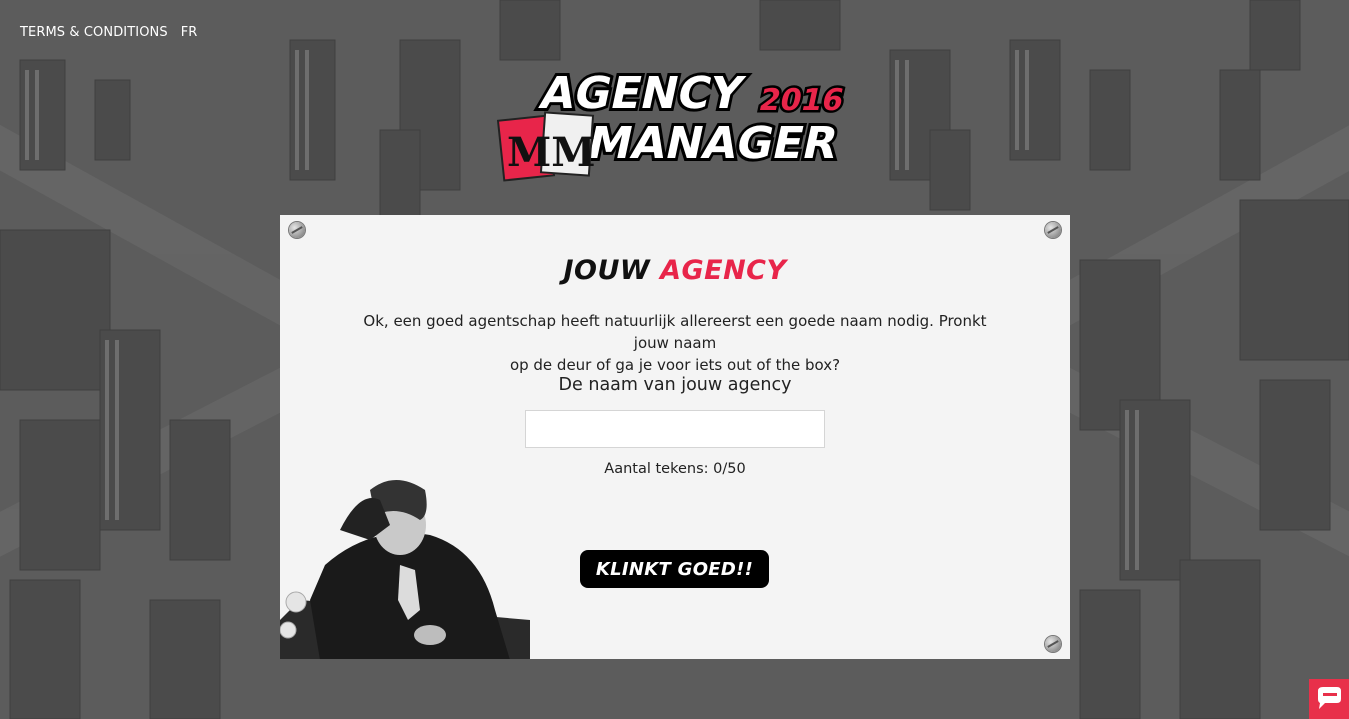 This screenshot has height=719, width=1349. I want to click on logo-text-agency: AGENCY, so click(642, 93).